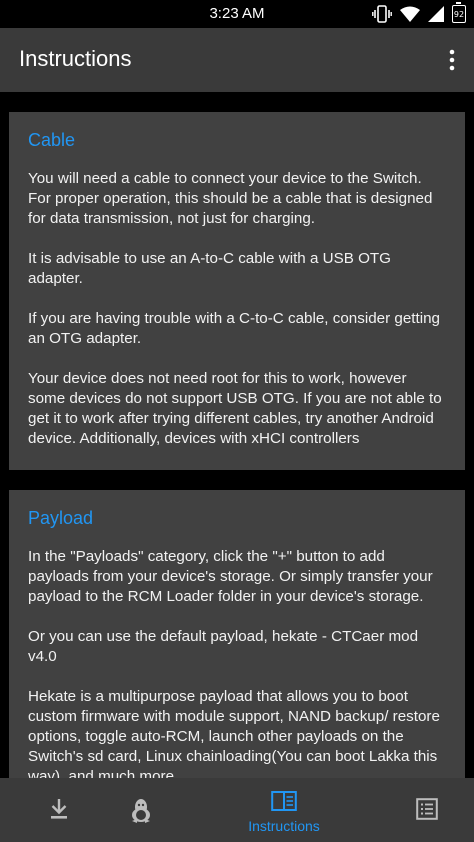 This screenshot has height=842, width=474. I want to click on list-icon, so click(427, 809).